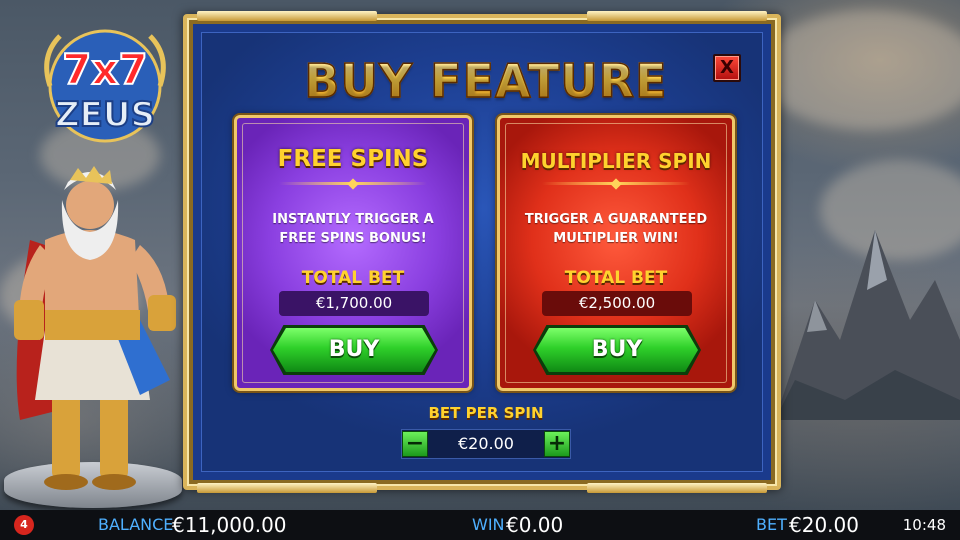 The width and height of the screenshot is (960, 540). I want to click on description-line: INSTANTLY TRIGGER A, so click(353, 219).